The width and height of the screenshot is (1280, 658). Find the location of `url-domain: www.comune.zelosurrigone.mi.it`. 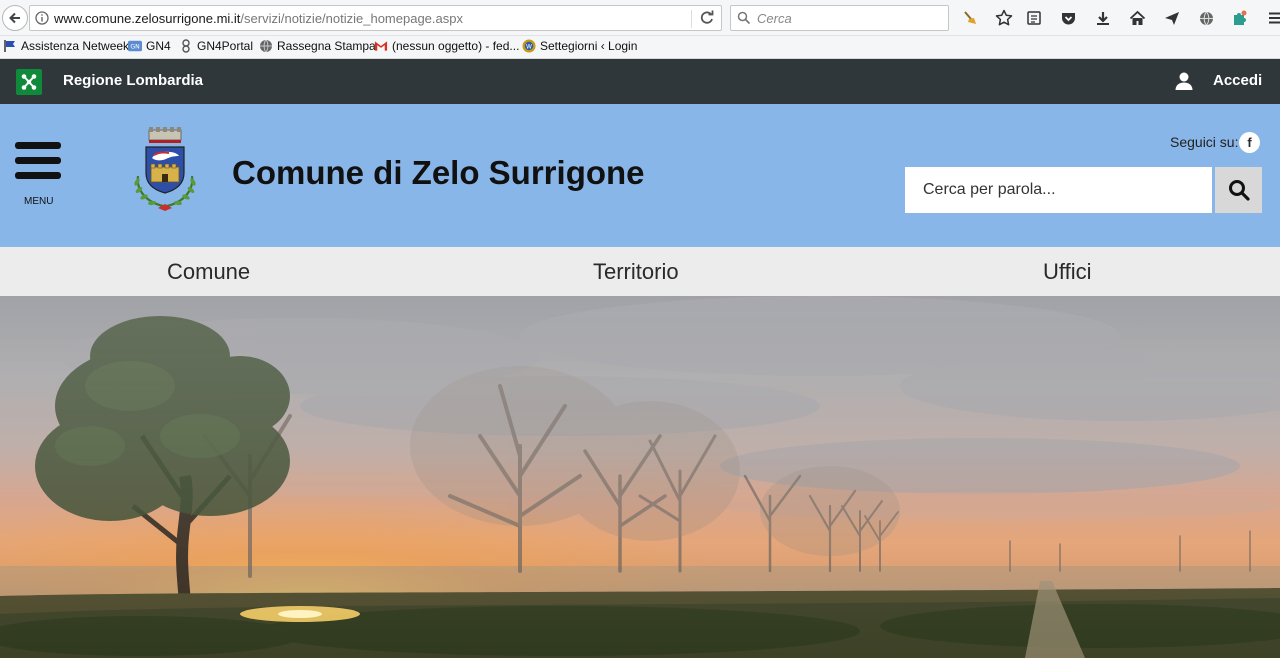

url-domain: www.comune.zelosurrigone.mi.it is located at coordinates (147, 18).